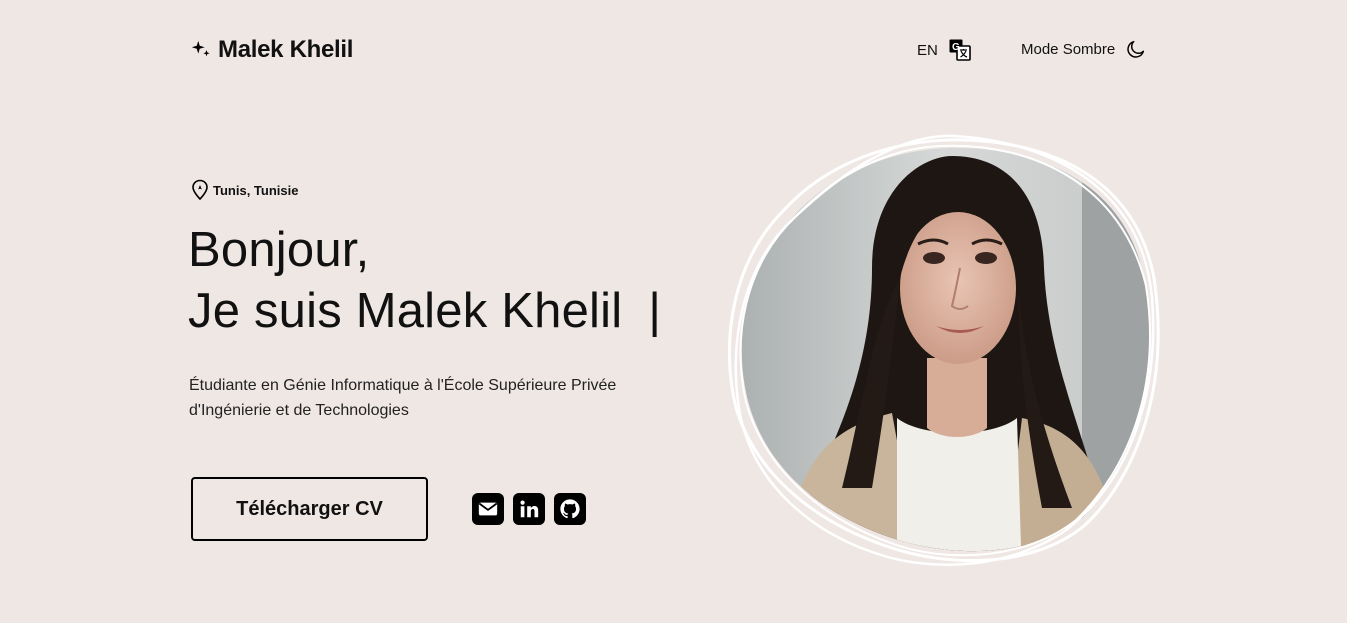 The width and height of the screenshot is (1347, 623). What do you see at coordinates (424, 281) in the screenshot?
I see `greeting-heading: Bonjour, Je suis Malek Khelil |` at bounding box center [424, 281].